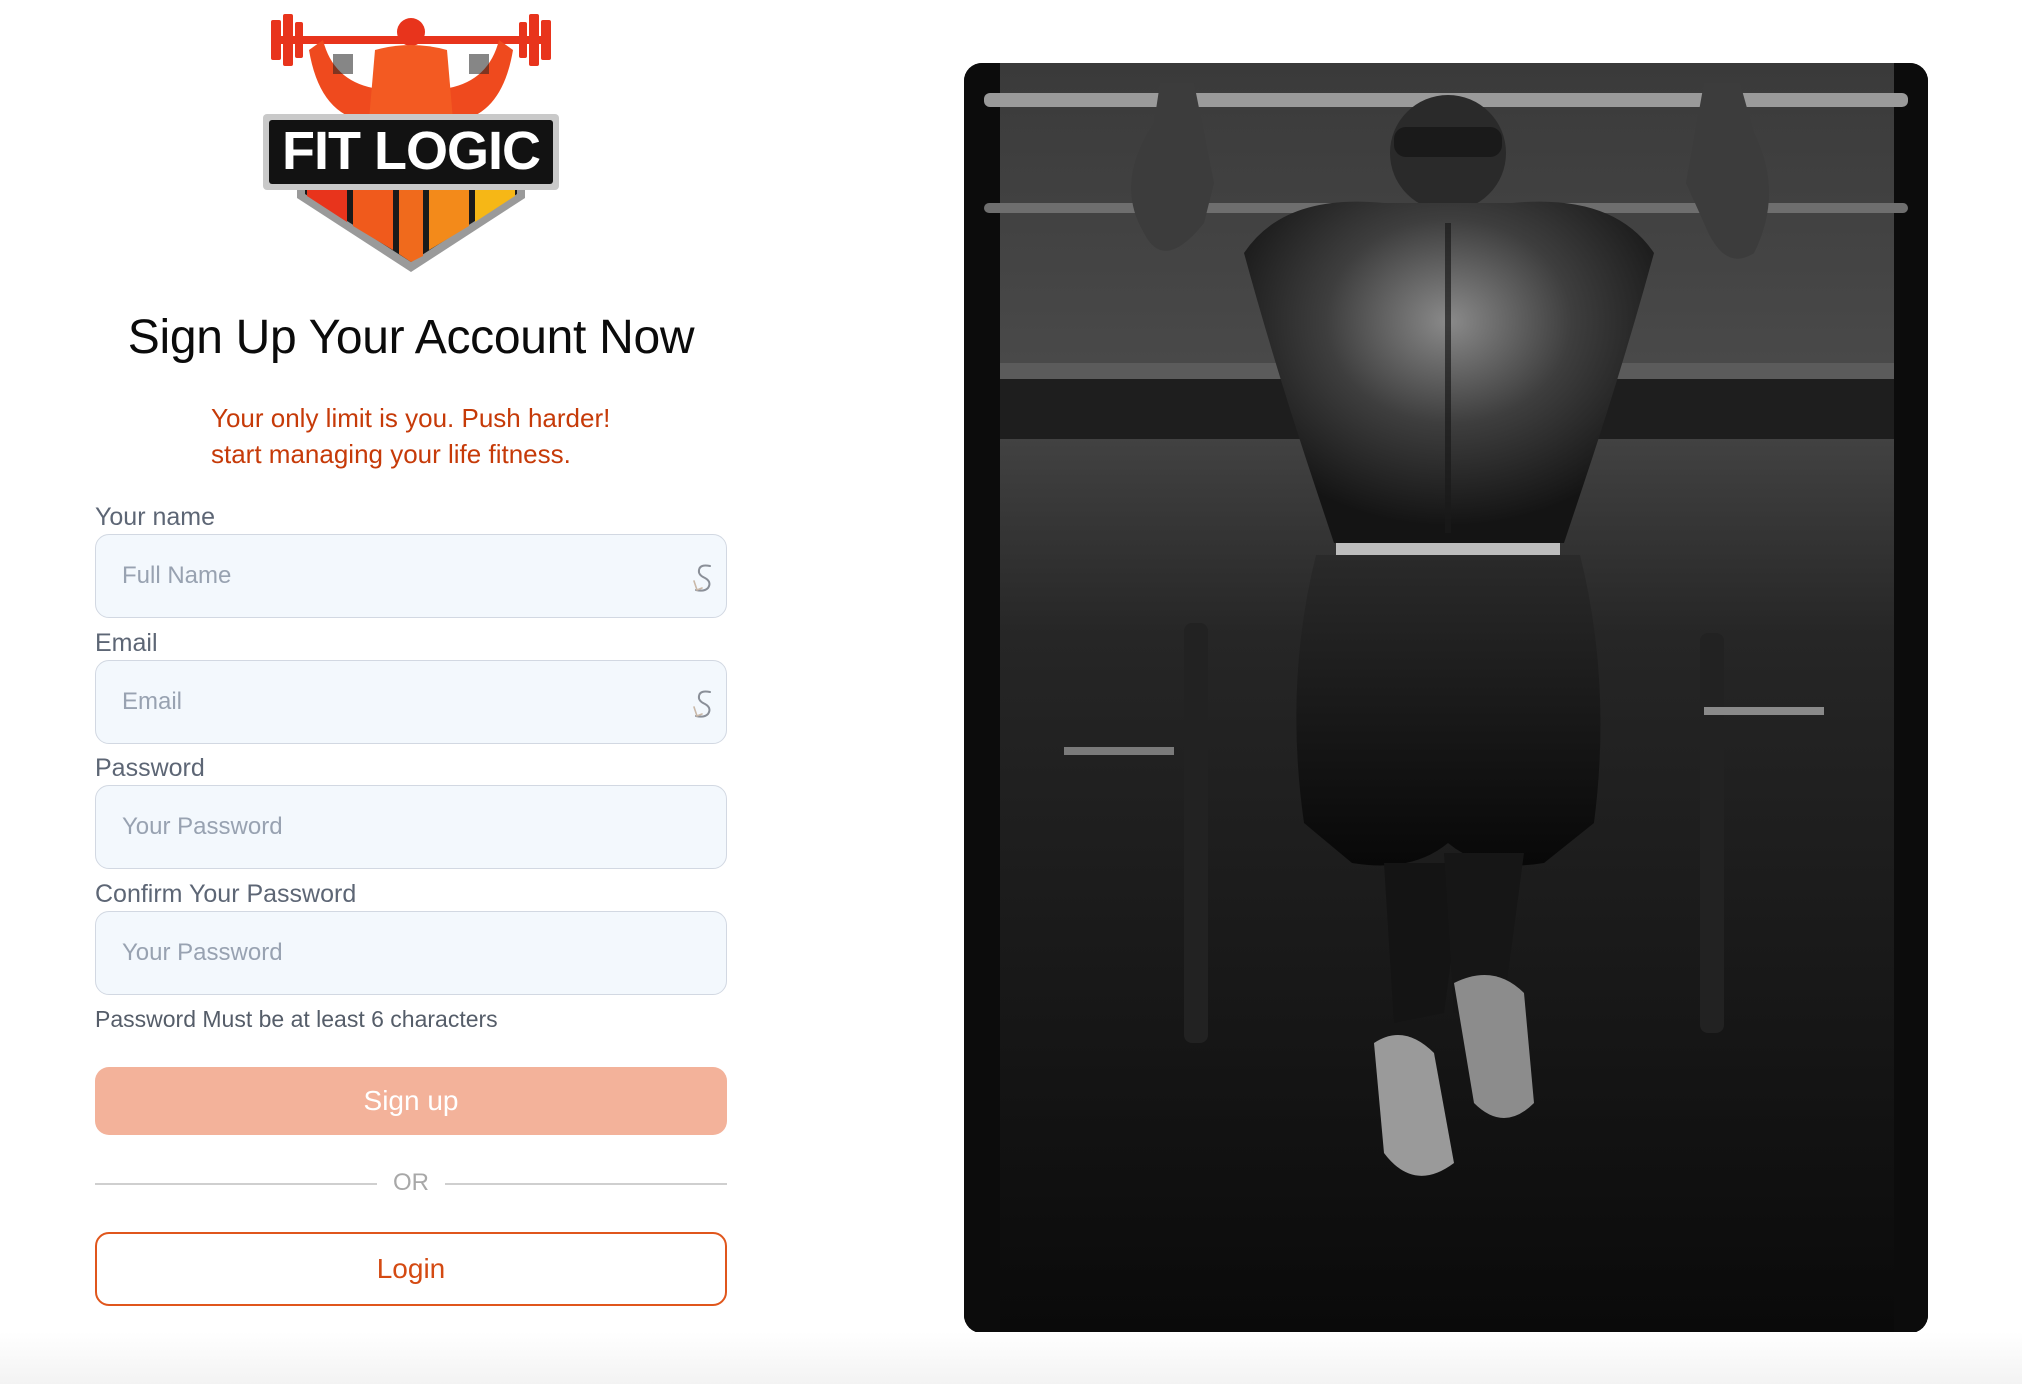 The height and width of the screenshot is (1384, 2022). I want to click on name-field, so click(411, 576).